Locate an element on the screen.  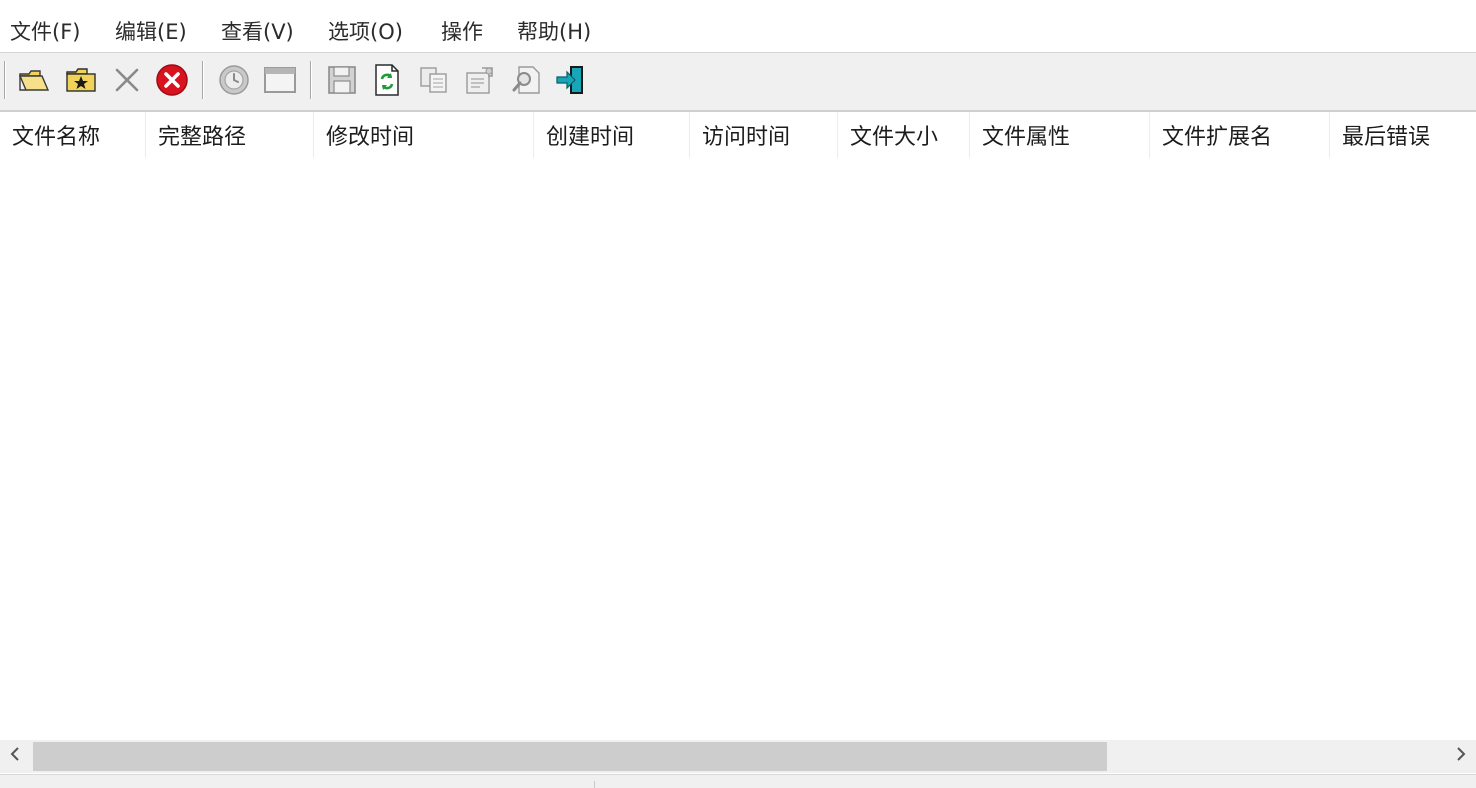
properties-button is located at coordinates (480, 80).